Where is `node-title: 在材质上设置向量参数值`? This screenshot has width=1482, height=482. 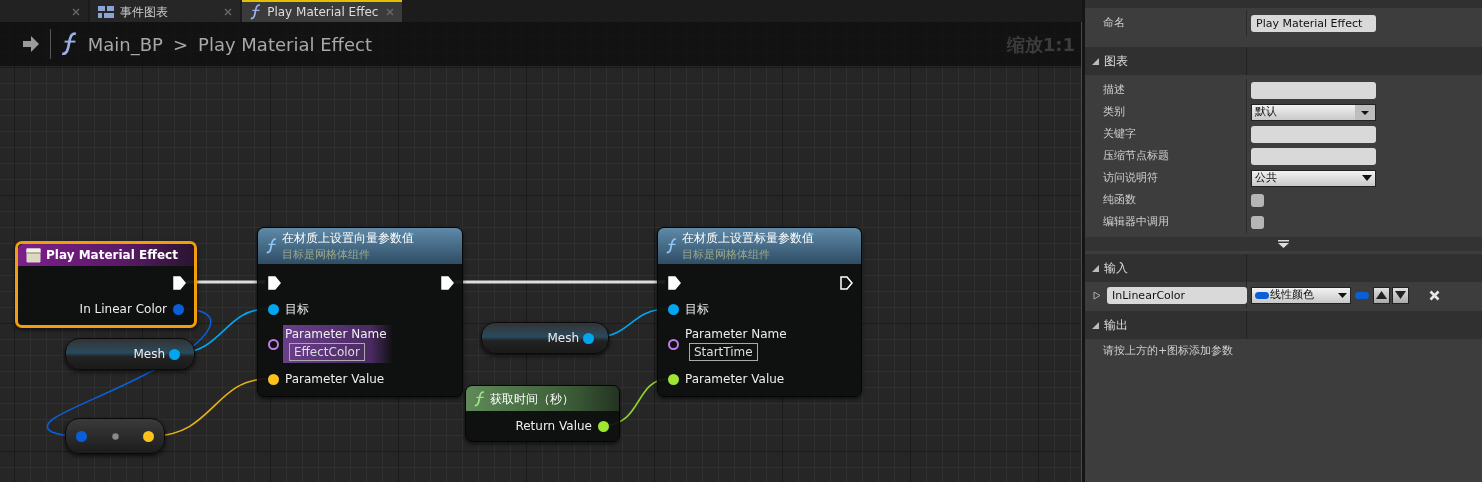 node-title: 在材质上设置向量参数值 is located at coordinates (348, 238).